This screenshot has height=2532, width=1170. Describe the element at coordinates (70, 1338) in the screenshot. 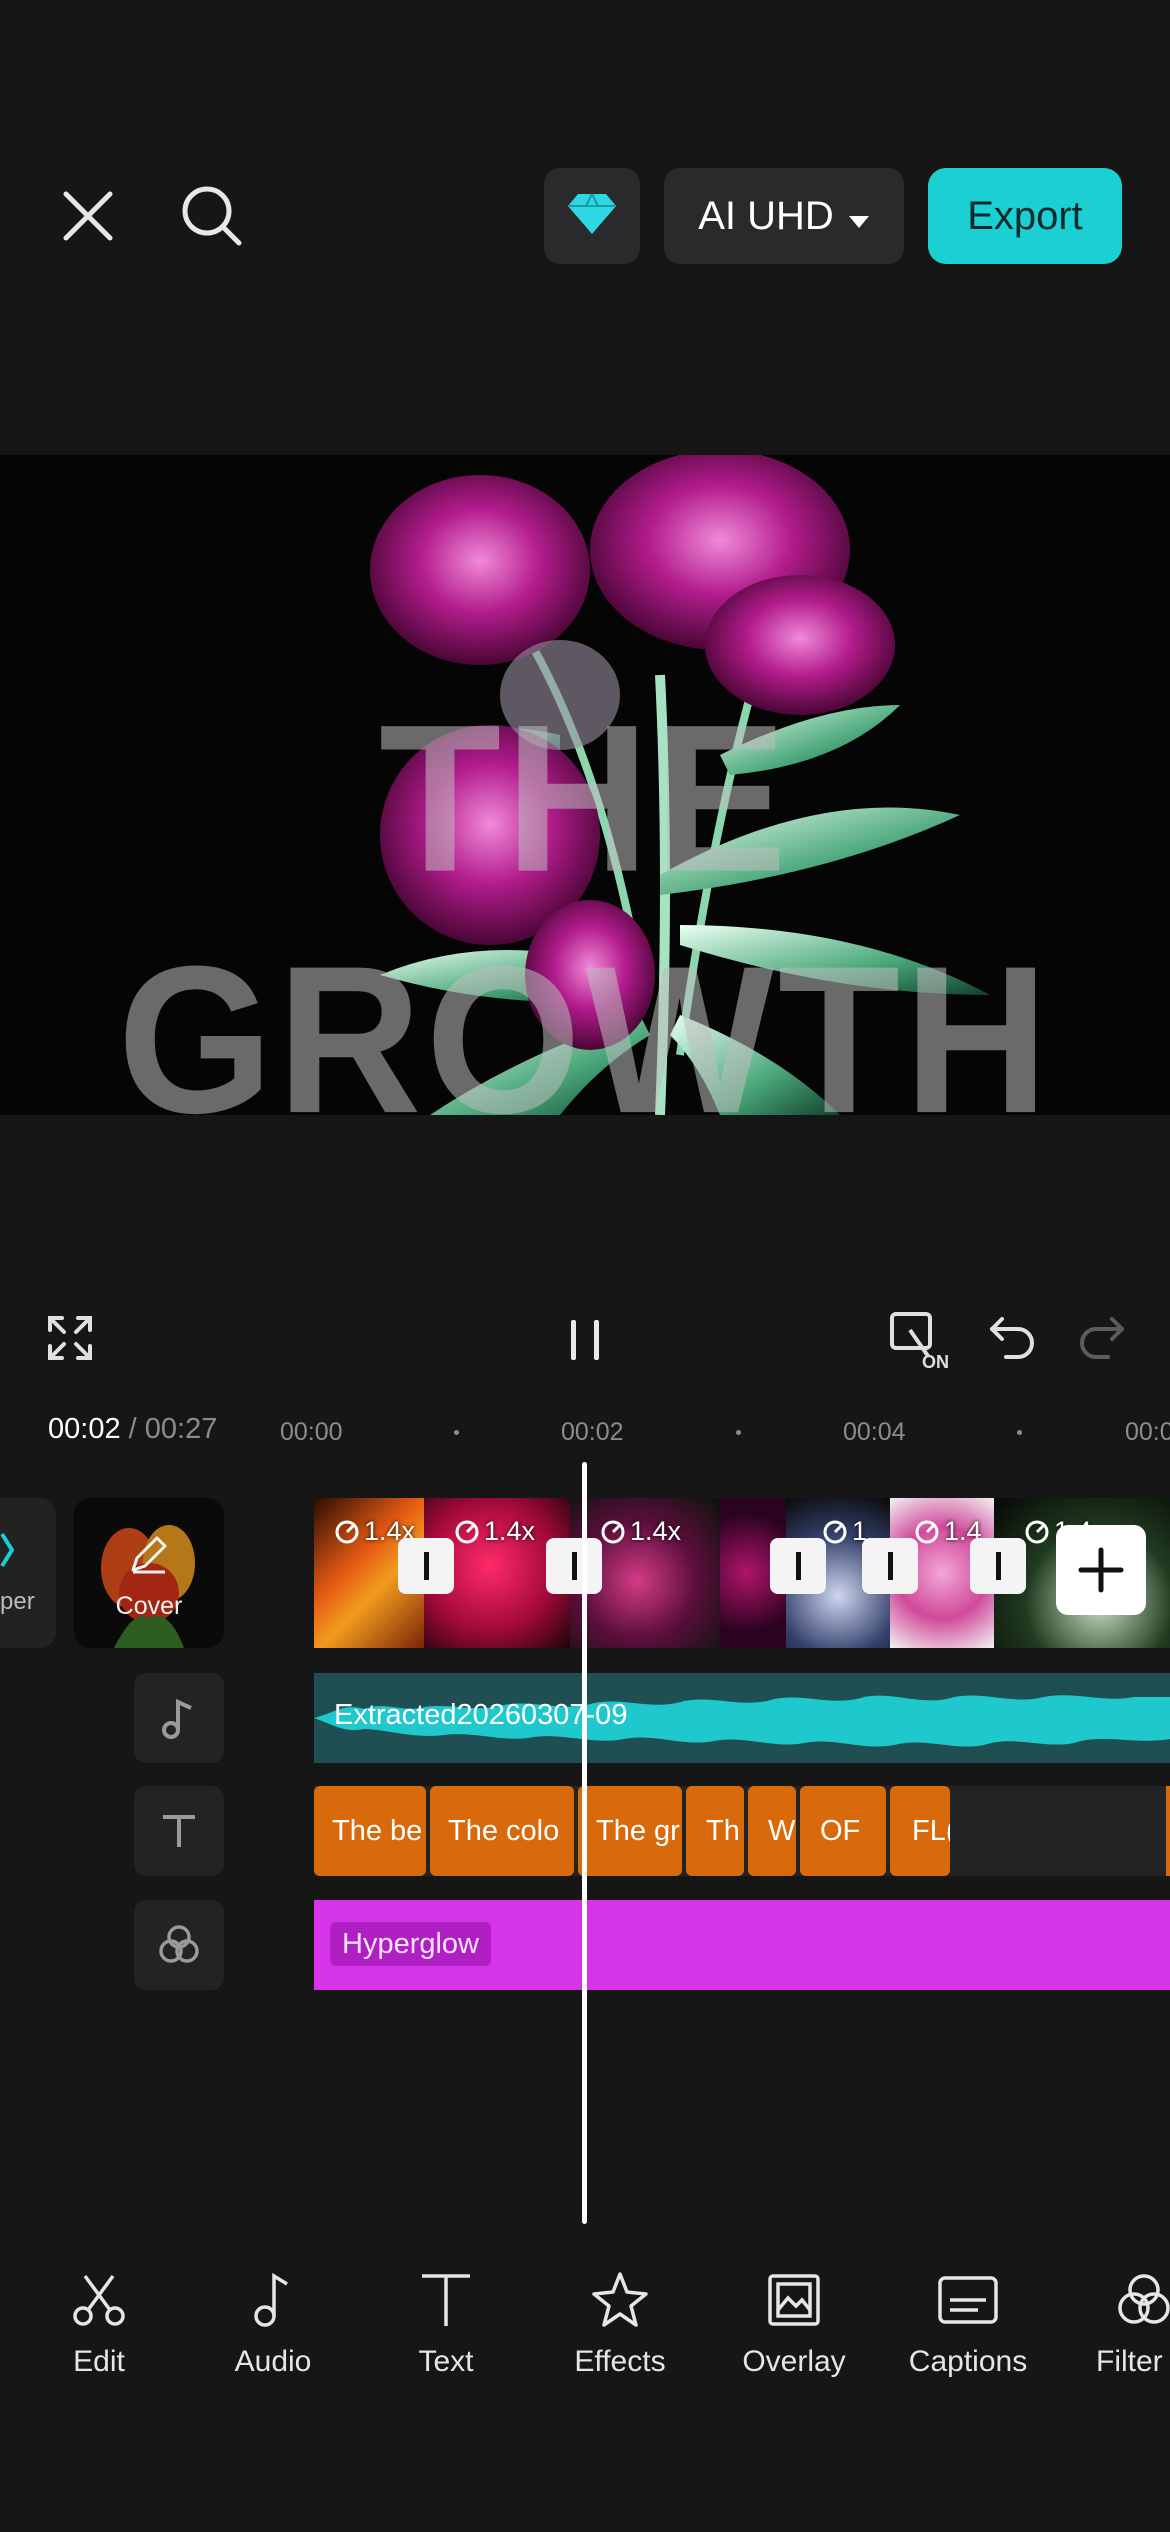

I see `fullscreen-icon` at that location.